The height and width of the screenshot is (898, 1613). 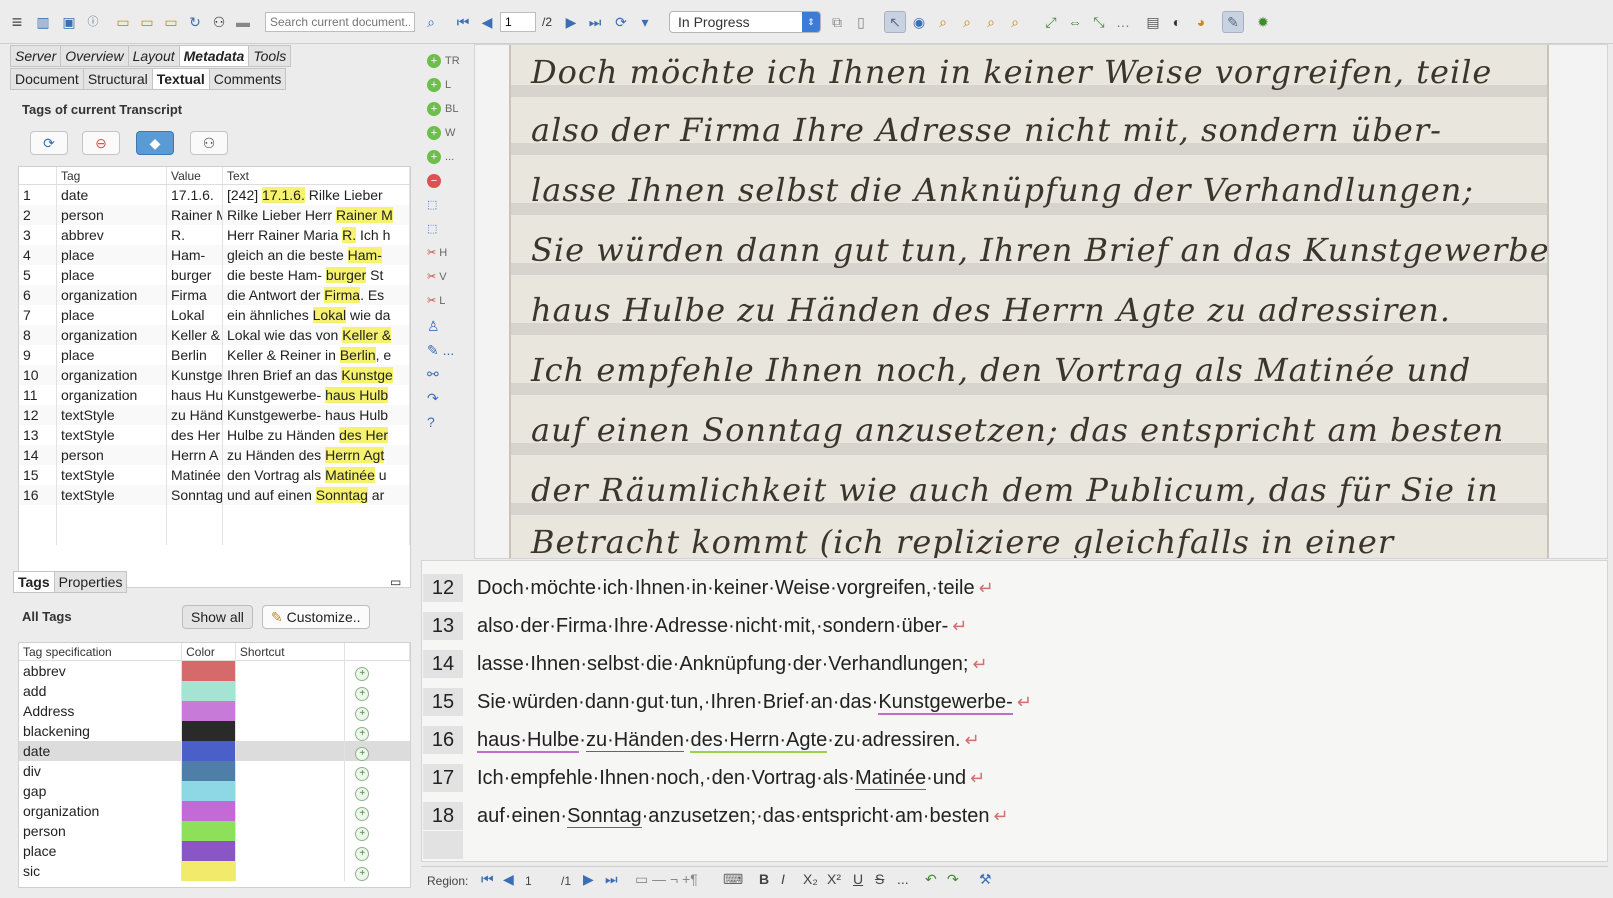 I want to click on next-region-icon: ▶, so click(x=588, y=879).